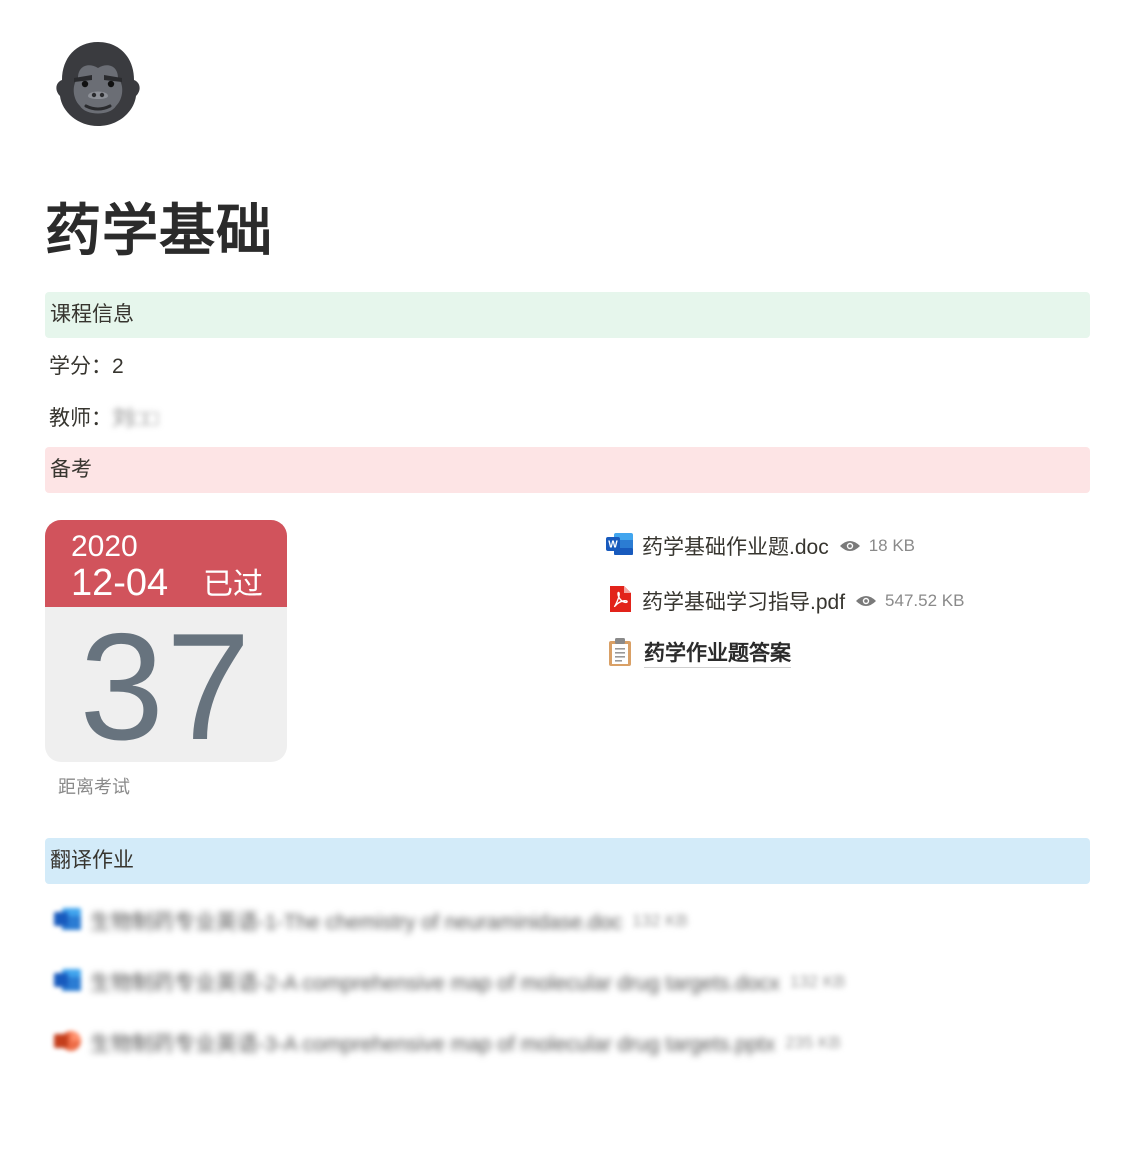 This screenshot has width=1132, height=1151. I want to click on page-title: 药学基础, so click(159, 230).